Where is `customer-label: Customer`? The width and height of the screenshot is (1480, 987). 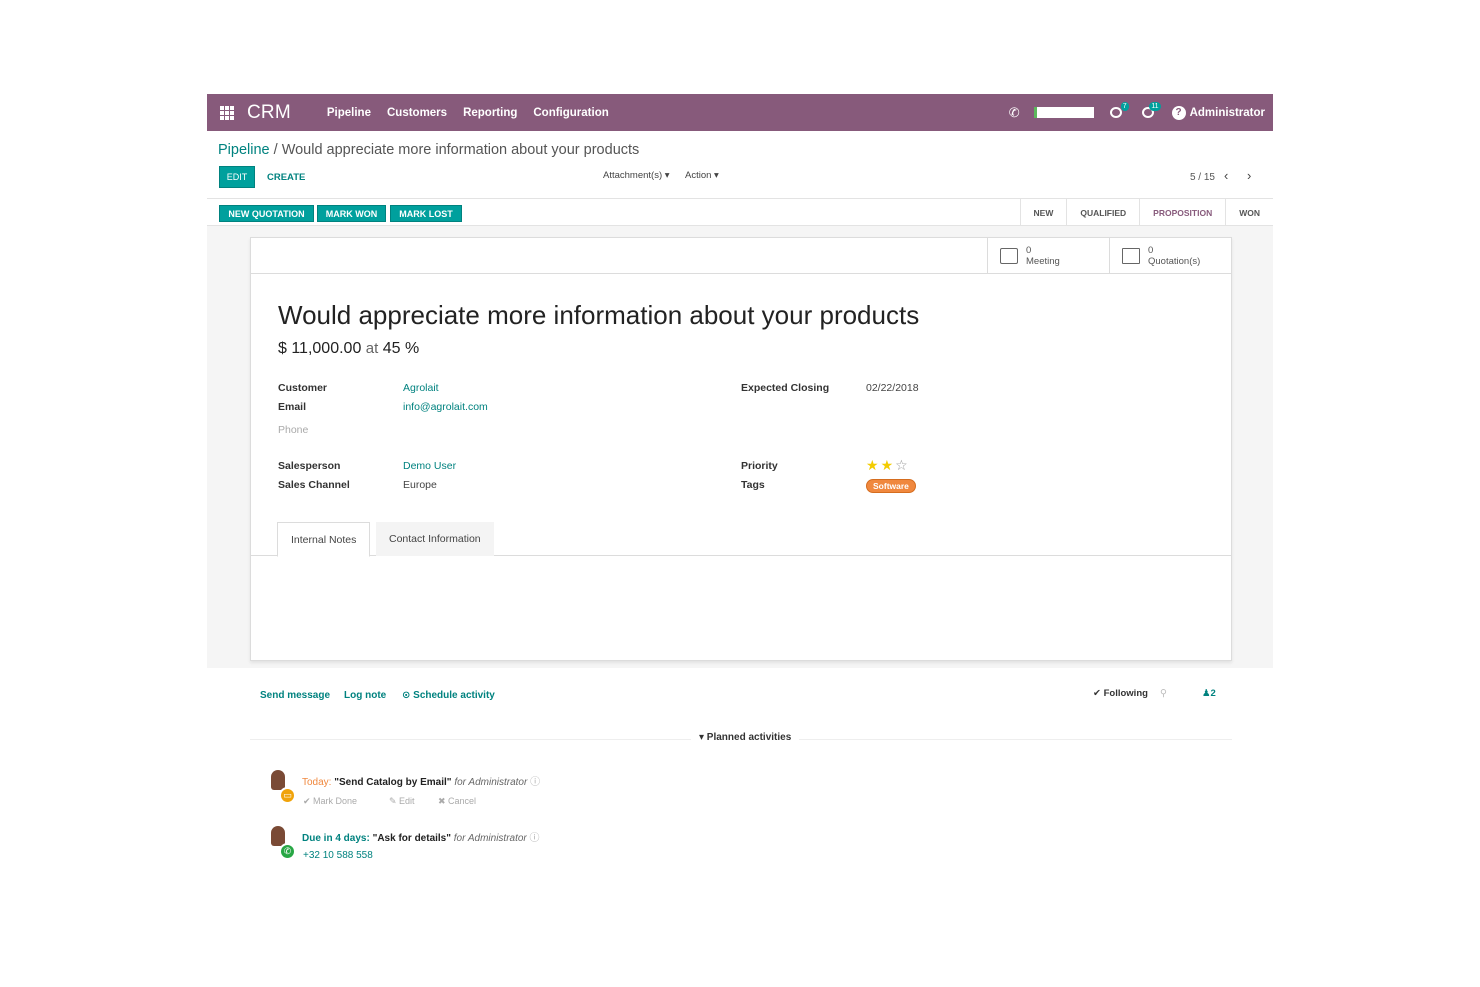
customer-label: Customer is located at coordinates (303, 388).